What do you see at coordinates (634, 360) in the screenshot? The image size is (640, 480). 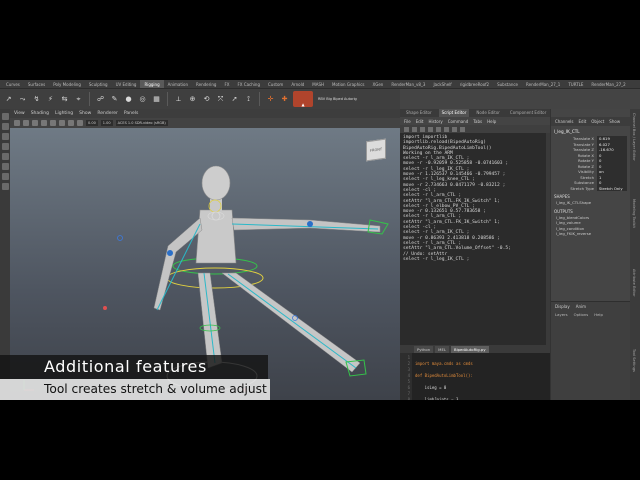 I see `side-panel-tab: Tool Settings` at bounding box center [634, 360].